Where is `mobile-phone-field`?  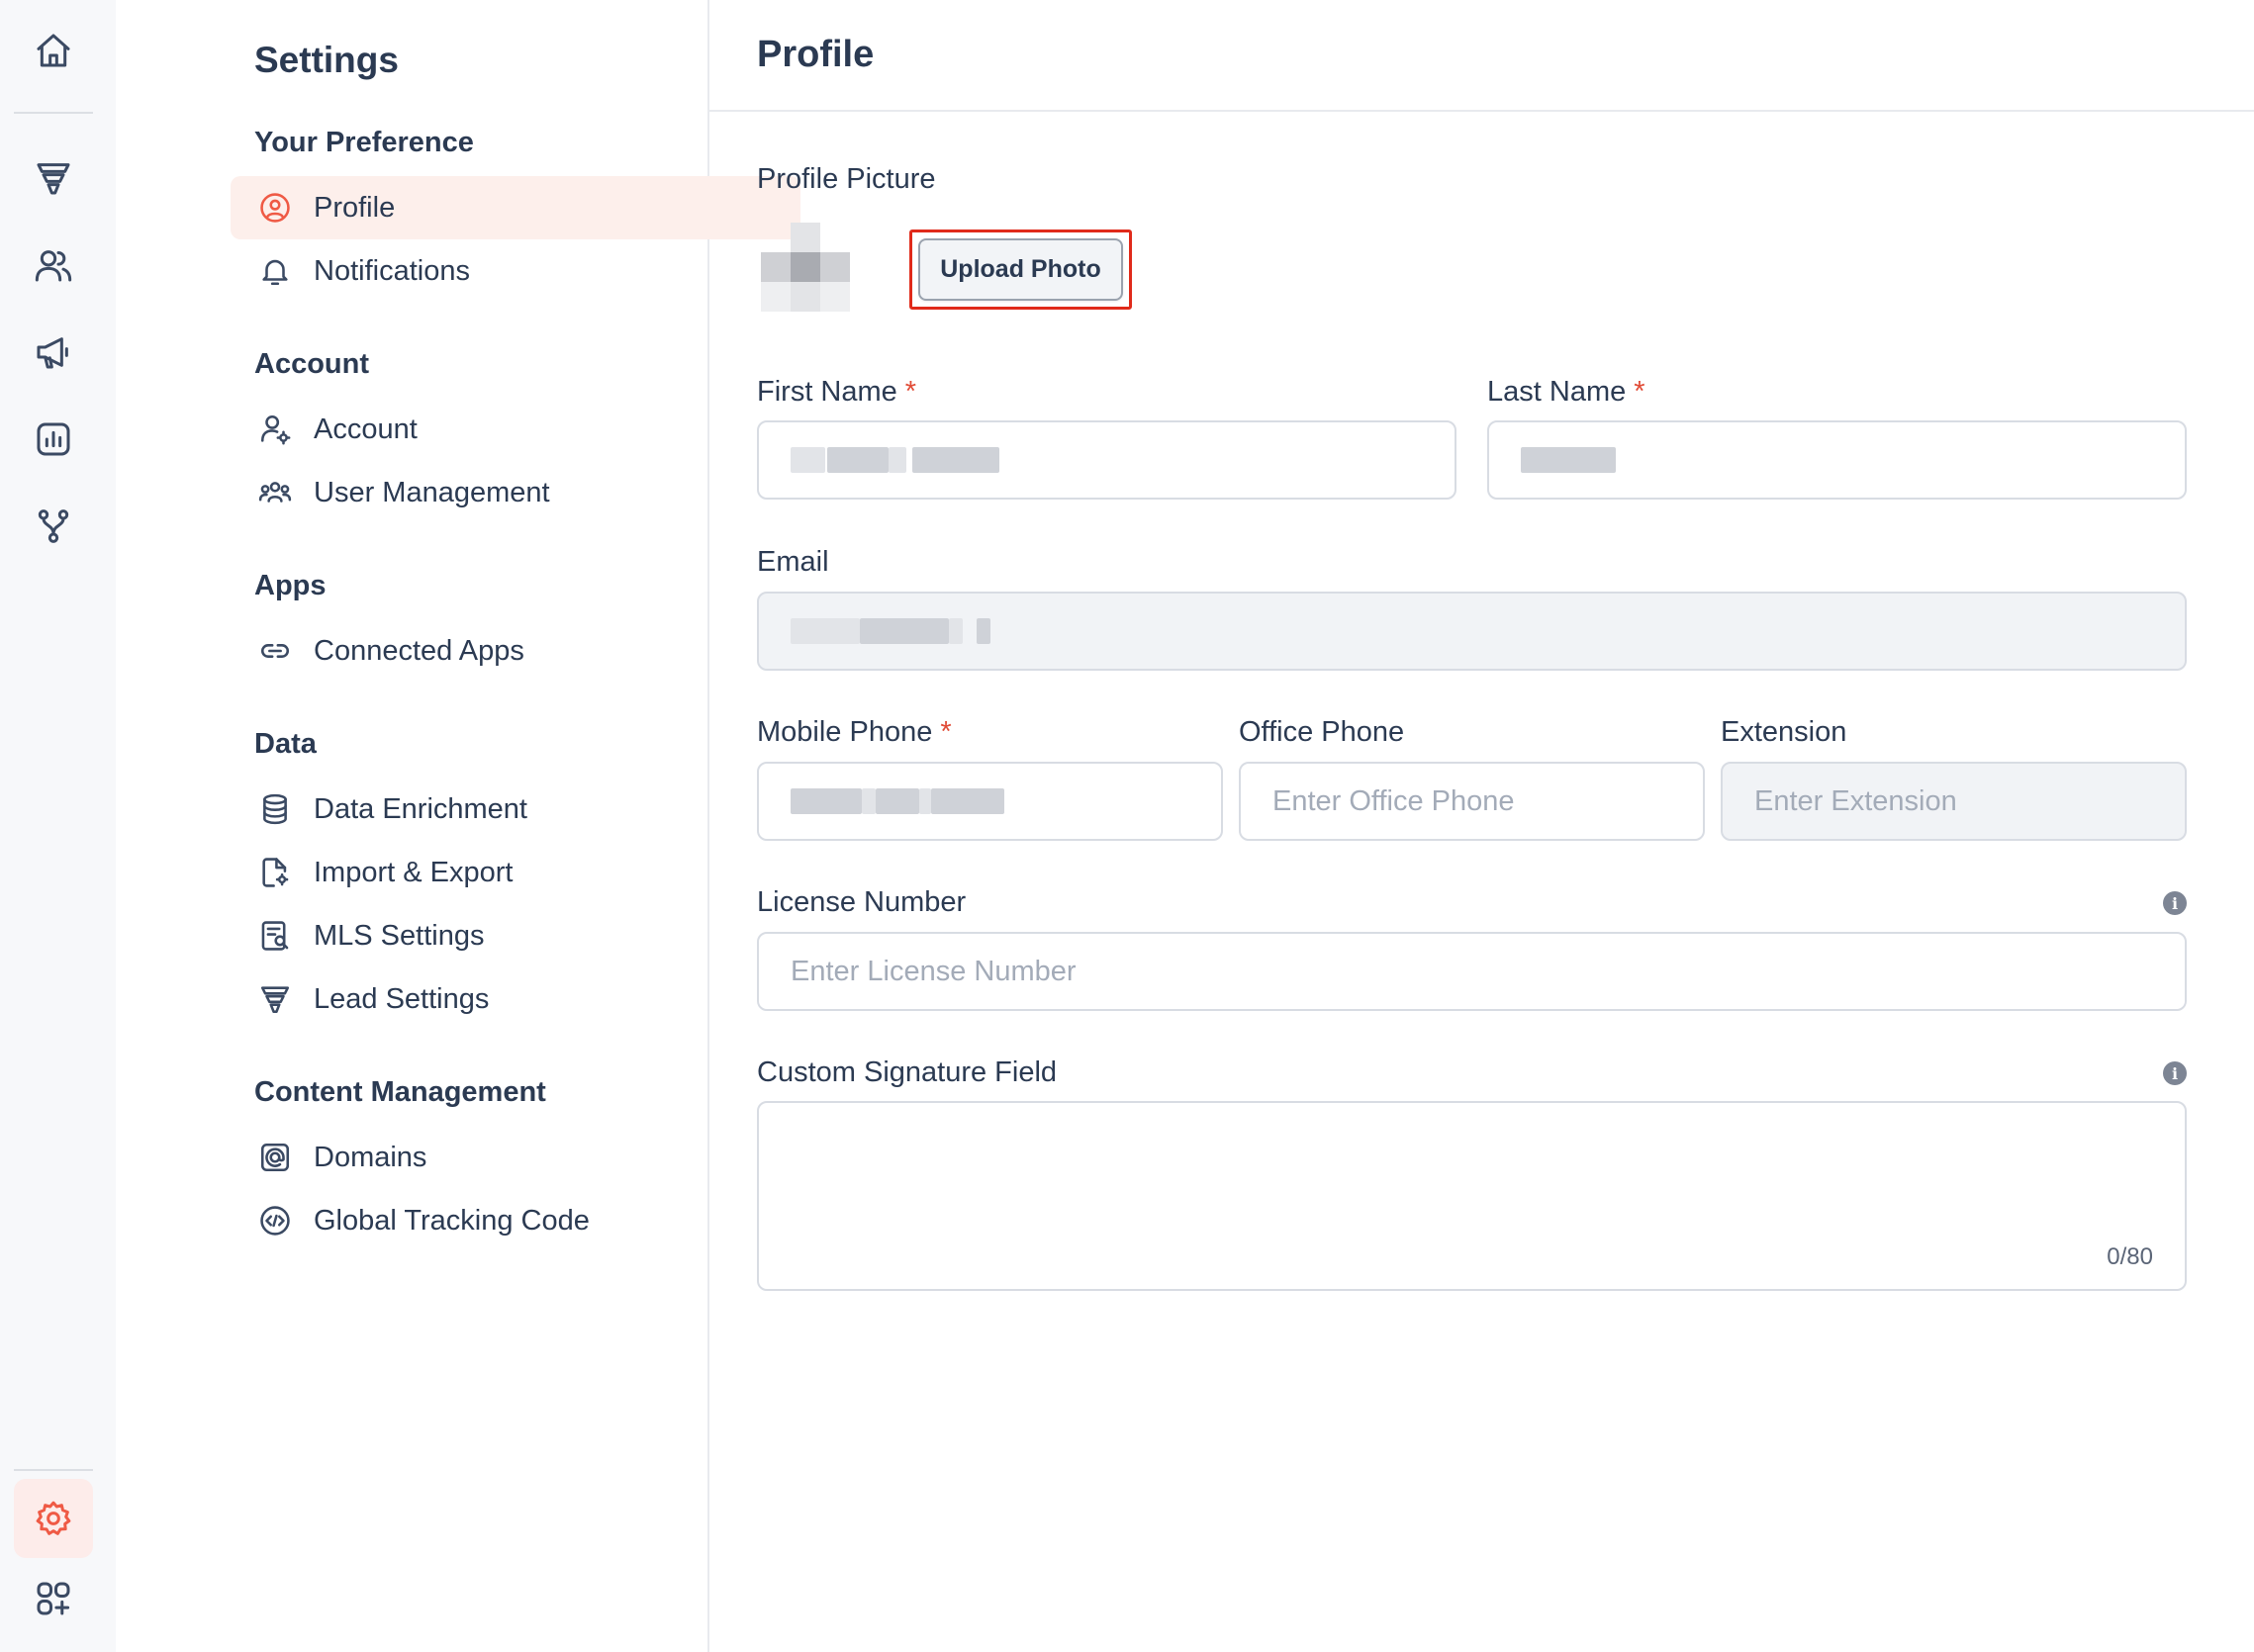 mobile-phone-field is located at coordinates (990, 802).